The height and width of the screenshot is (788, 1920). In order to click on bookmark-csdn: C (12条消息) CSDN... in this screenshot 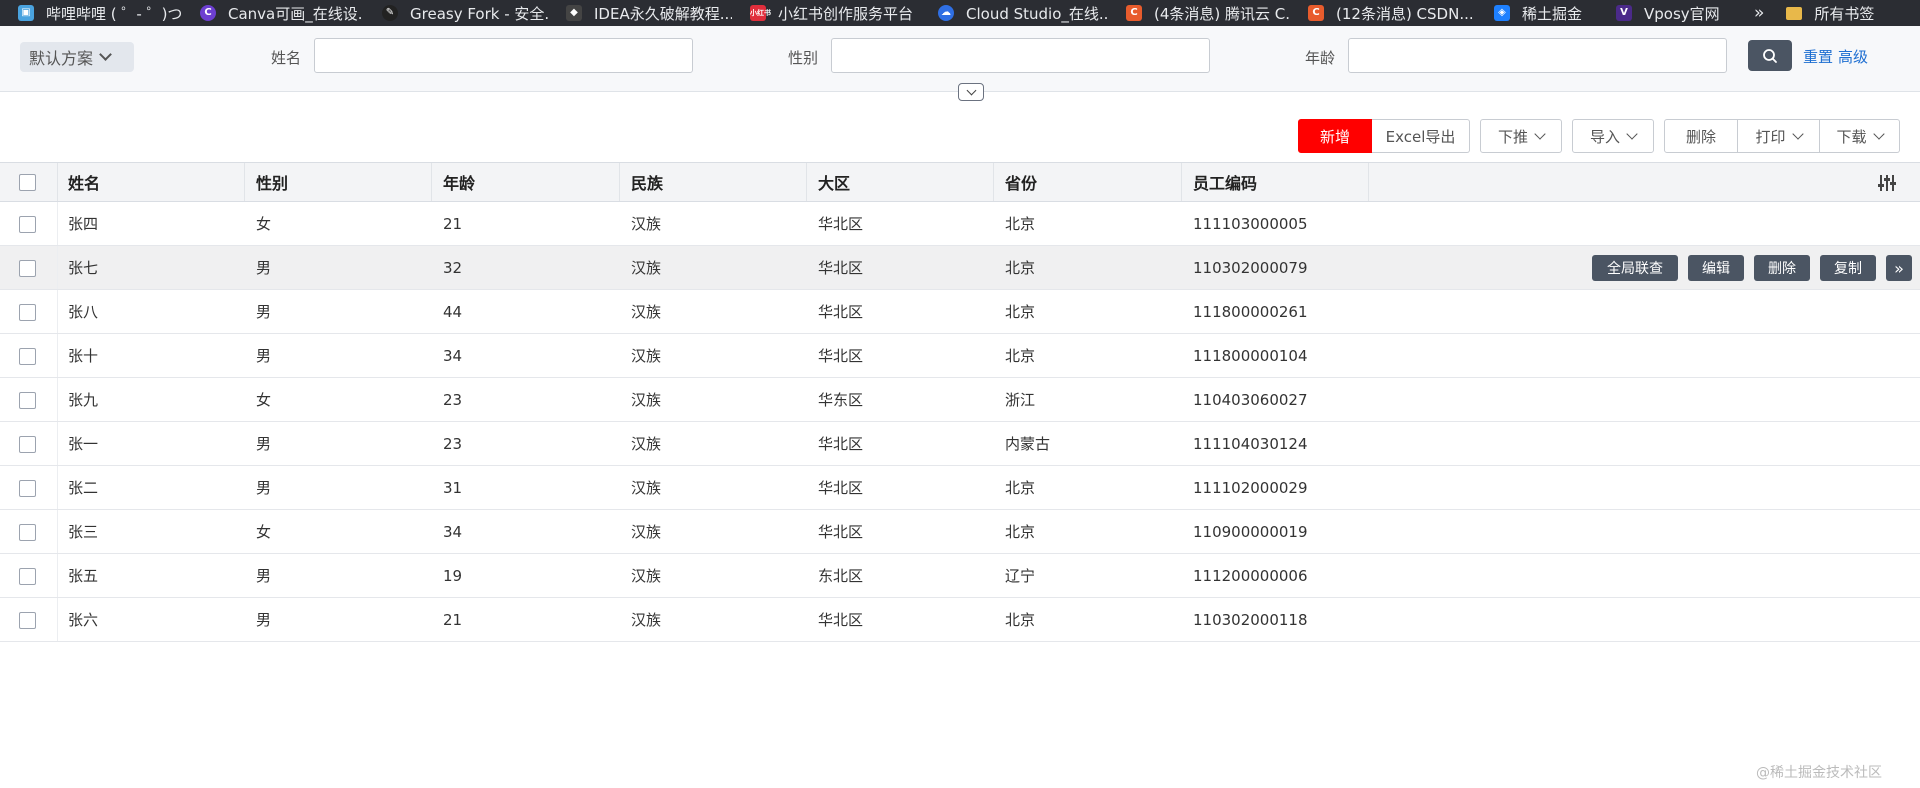, I will do `click(1383, 13)`.